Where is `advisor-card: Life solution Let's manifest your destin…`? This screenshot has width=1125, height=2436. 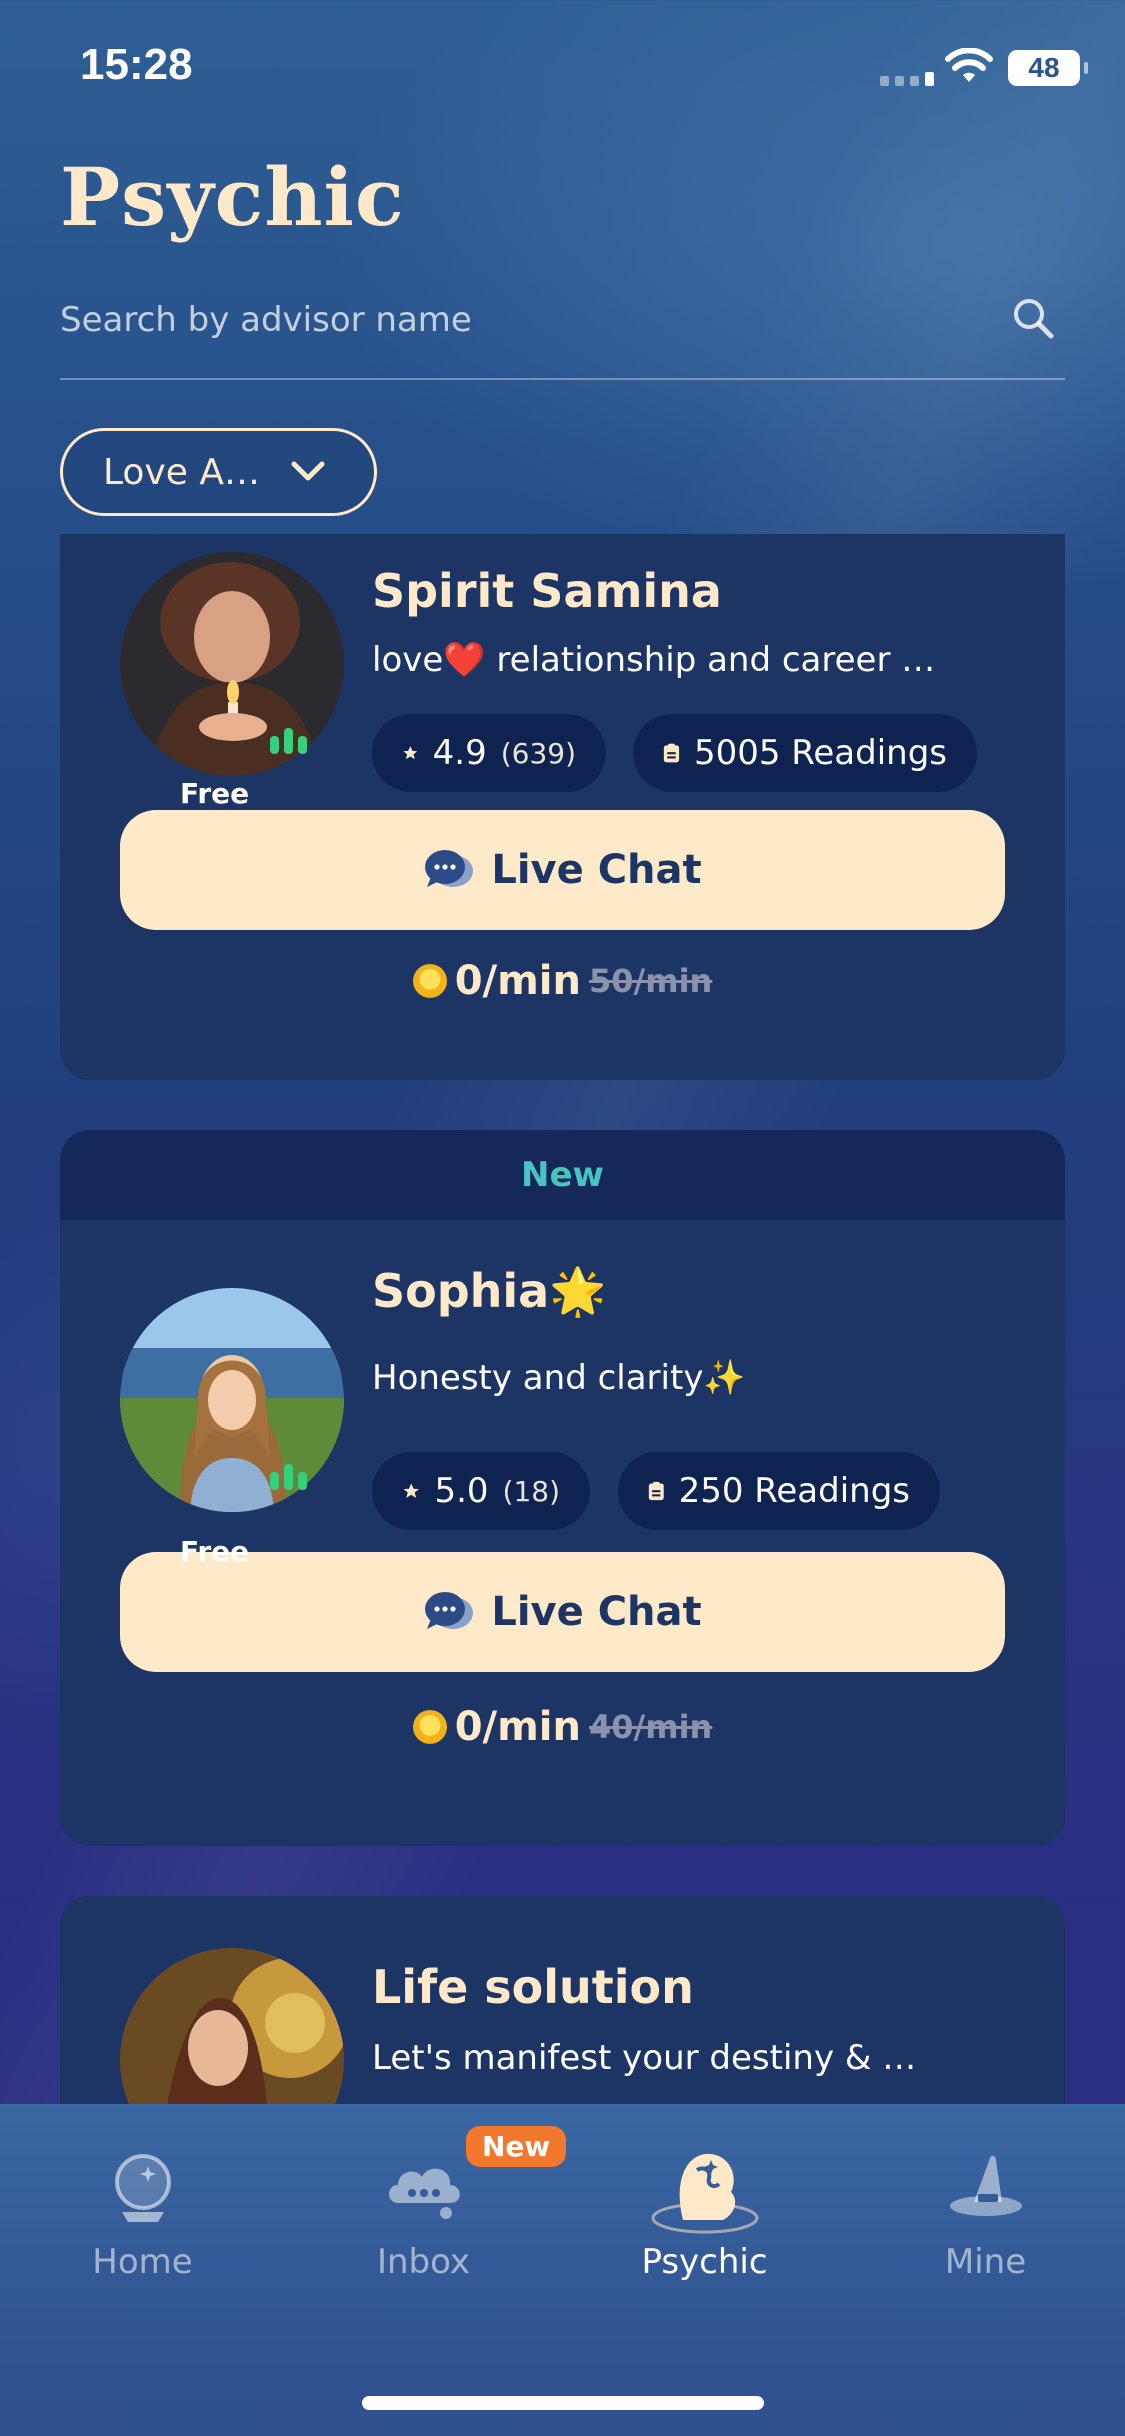 advisor-card: Life solution Let's manifest your destin… is located at coordinates (562, 2000).